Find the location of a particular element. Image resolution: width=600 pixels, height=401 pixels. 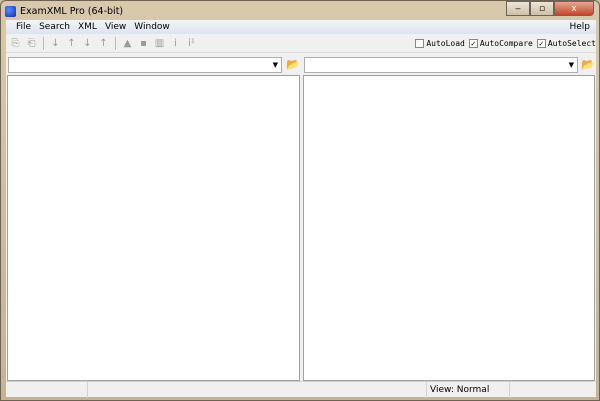

status-bar: View: Normal is located at coordinates (301, 389).